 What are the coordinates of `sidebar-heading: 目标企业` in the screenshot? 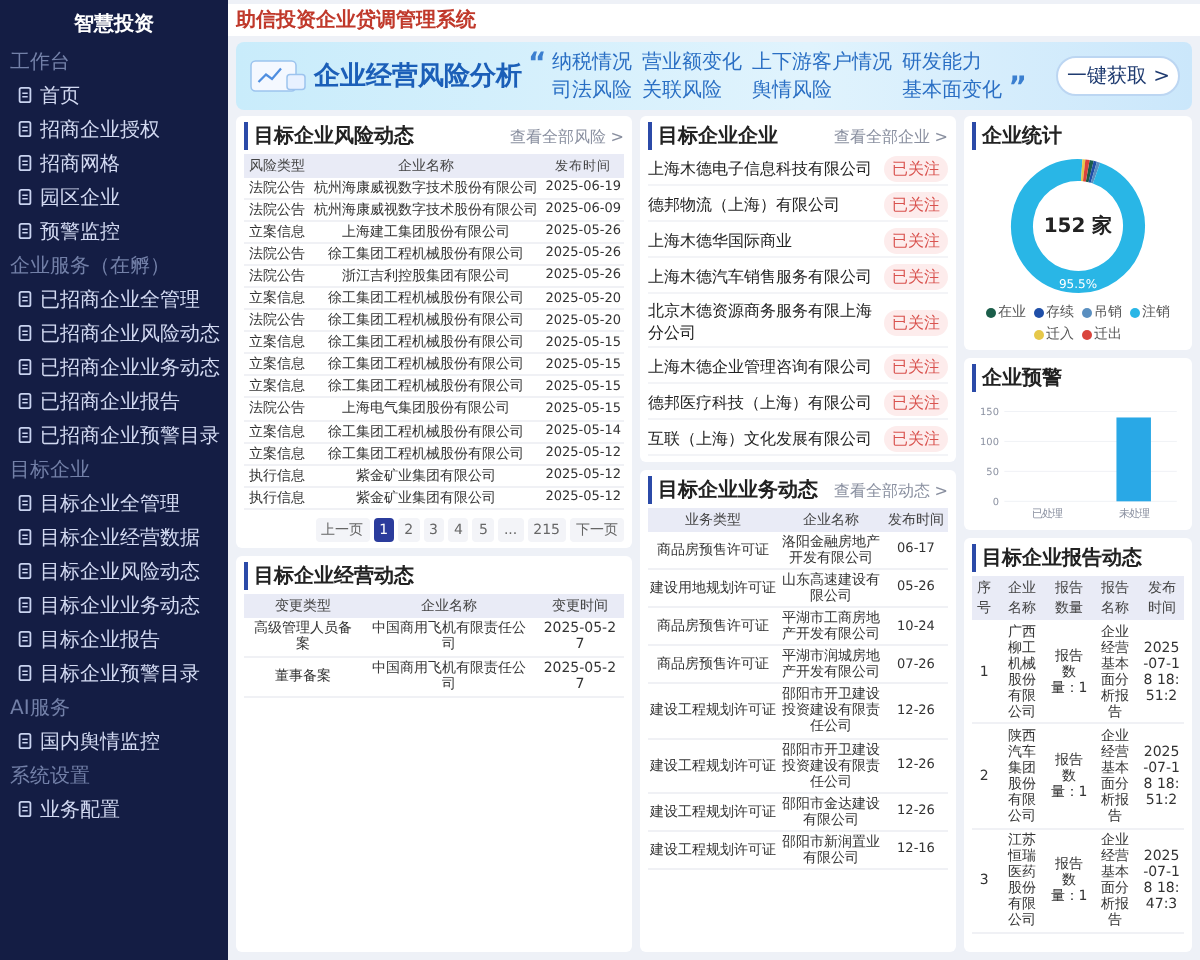 It's located at (50, 471).